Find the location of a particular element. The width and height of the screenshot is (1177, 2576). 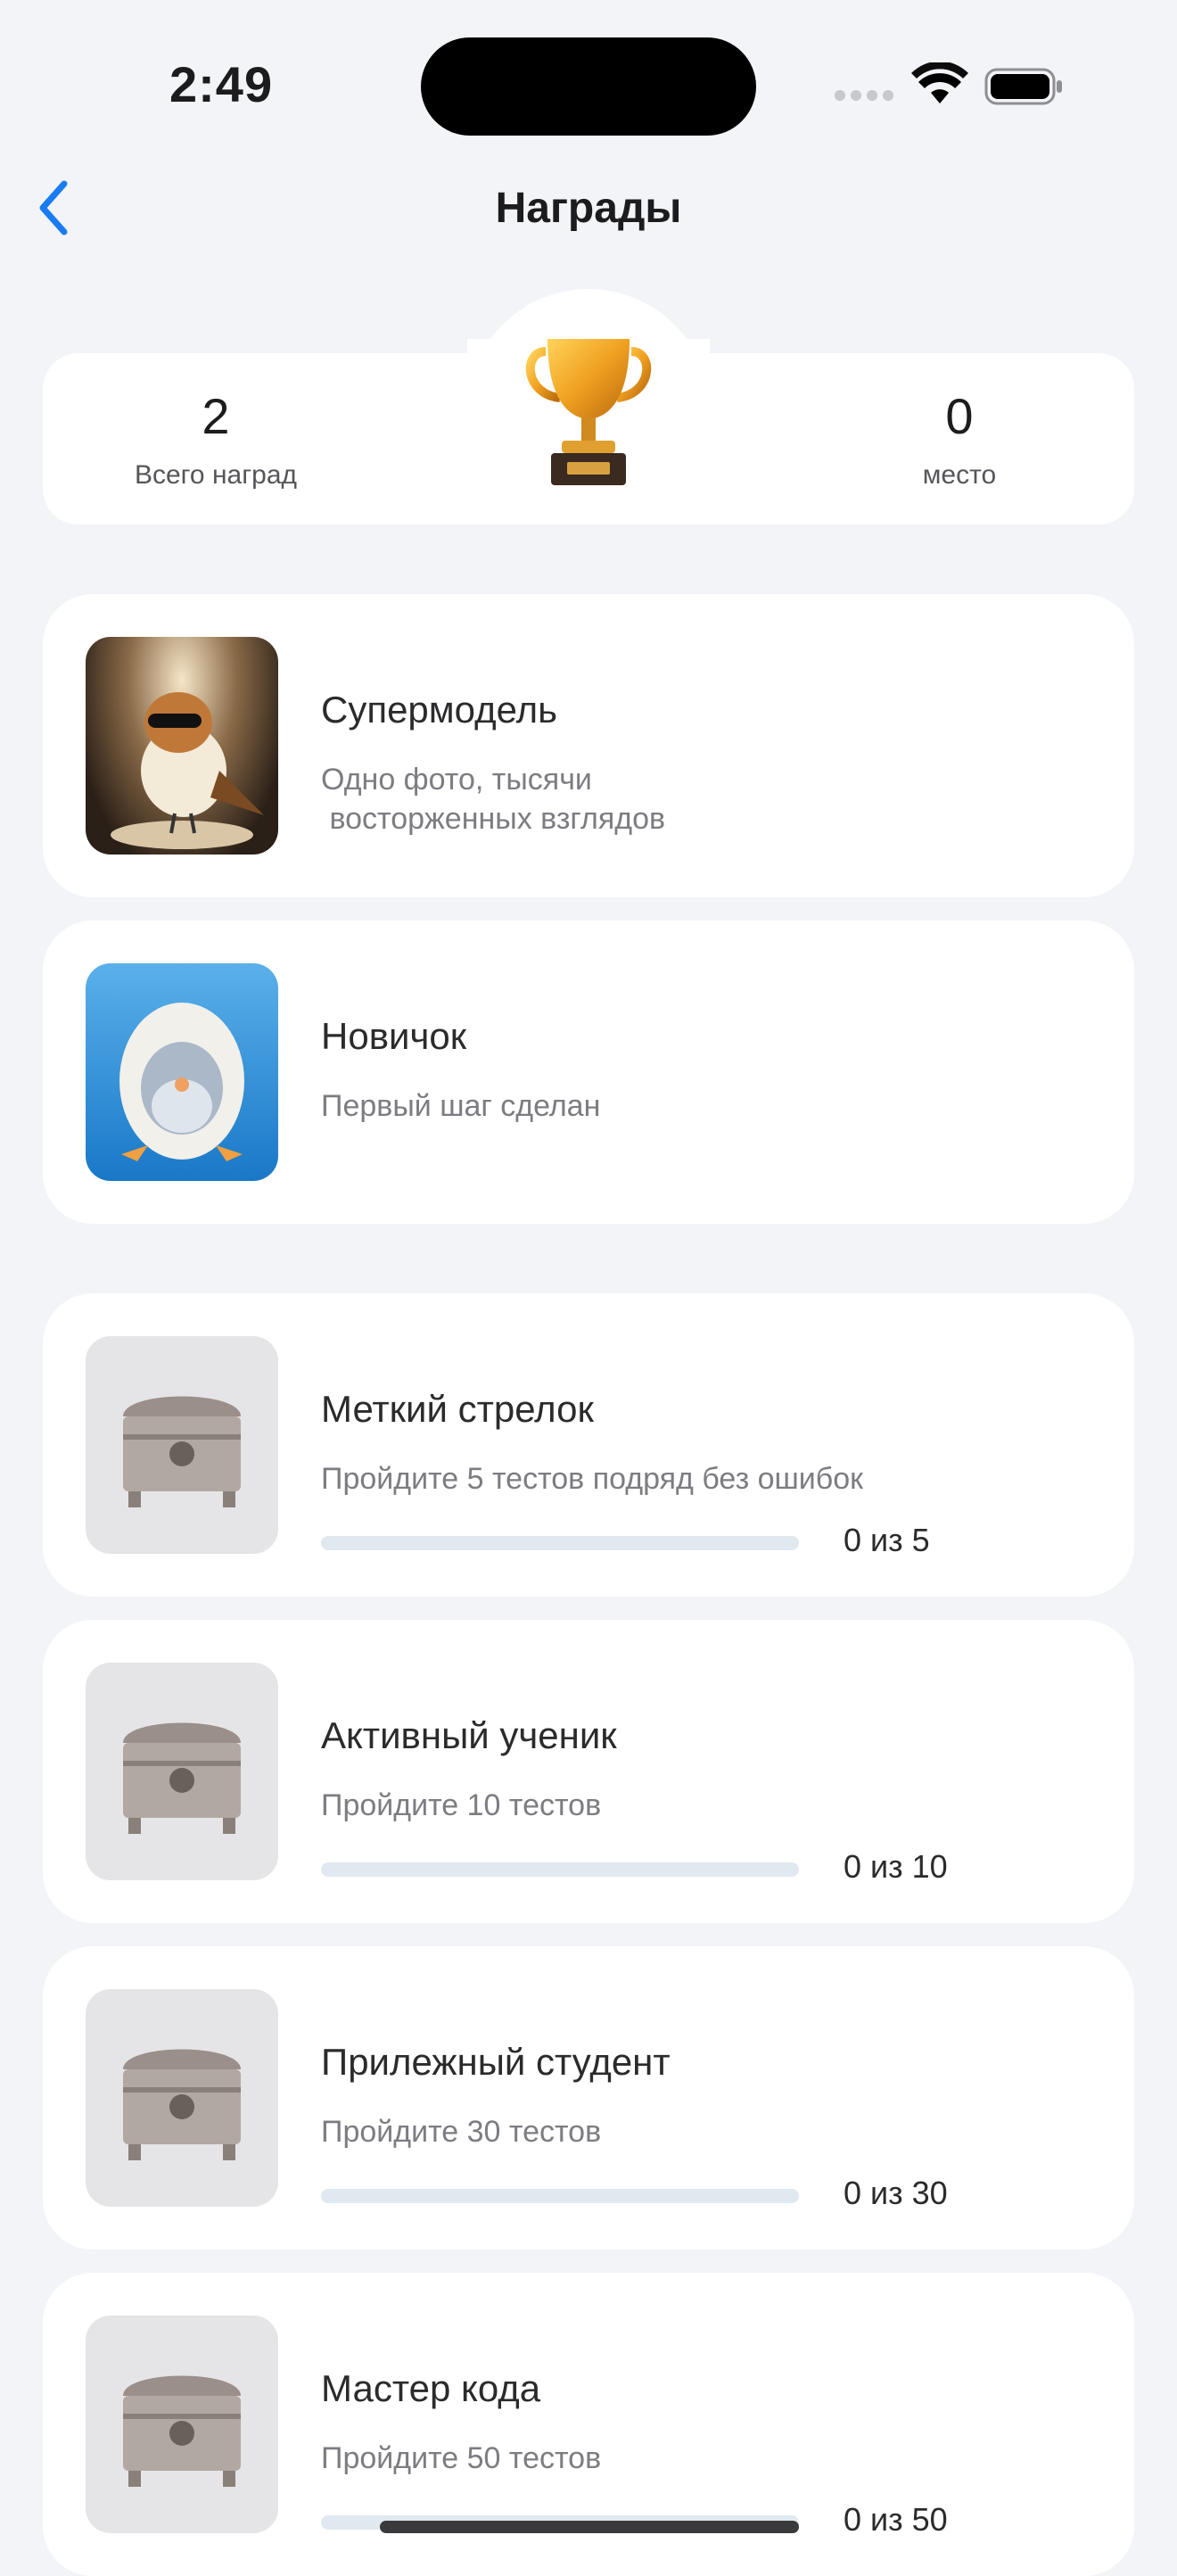

supermodel-bird-image is located at coordinates (182, 746).